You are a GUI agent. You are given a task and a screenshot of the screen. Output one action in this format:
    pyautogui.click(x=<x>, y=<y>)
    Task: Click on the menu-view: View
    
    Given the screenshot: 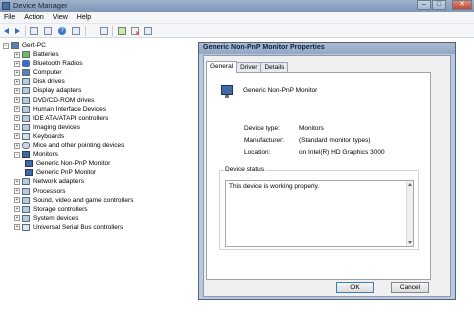 What is the action you would take?
    pyautogui.click(x=61, y=17)
    